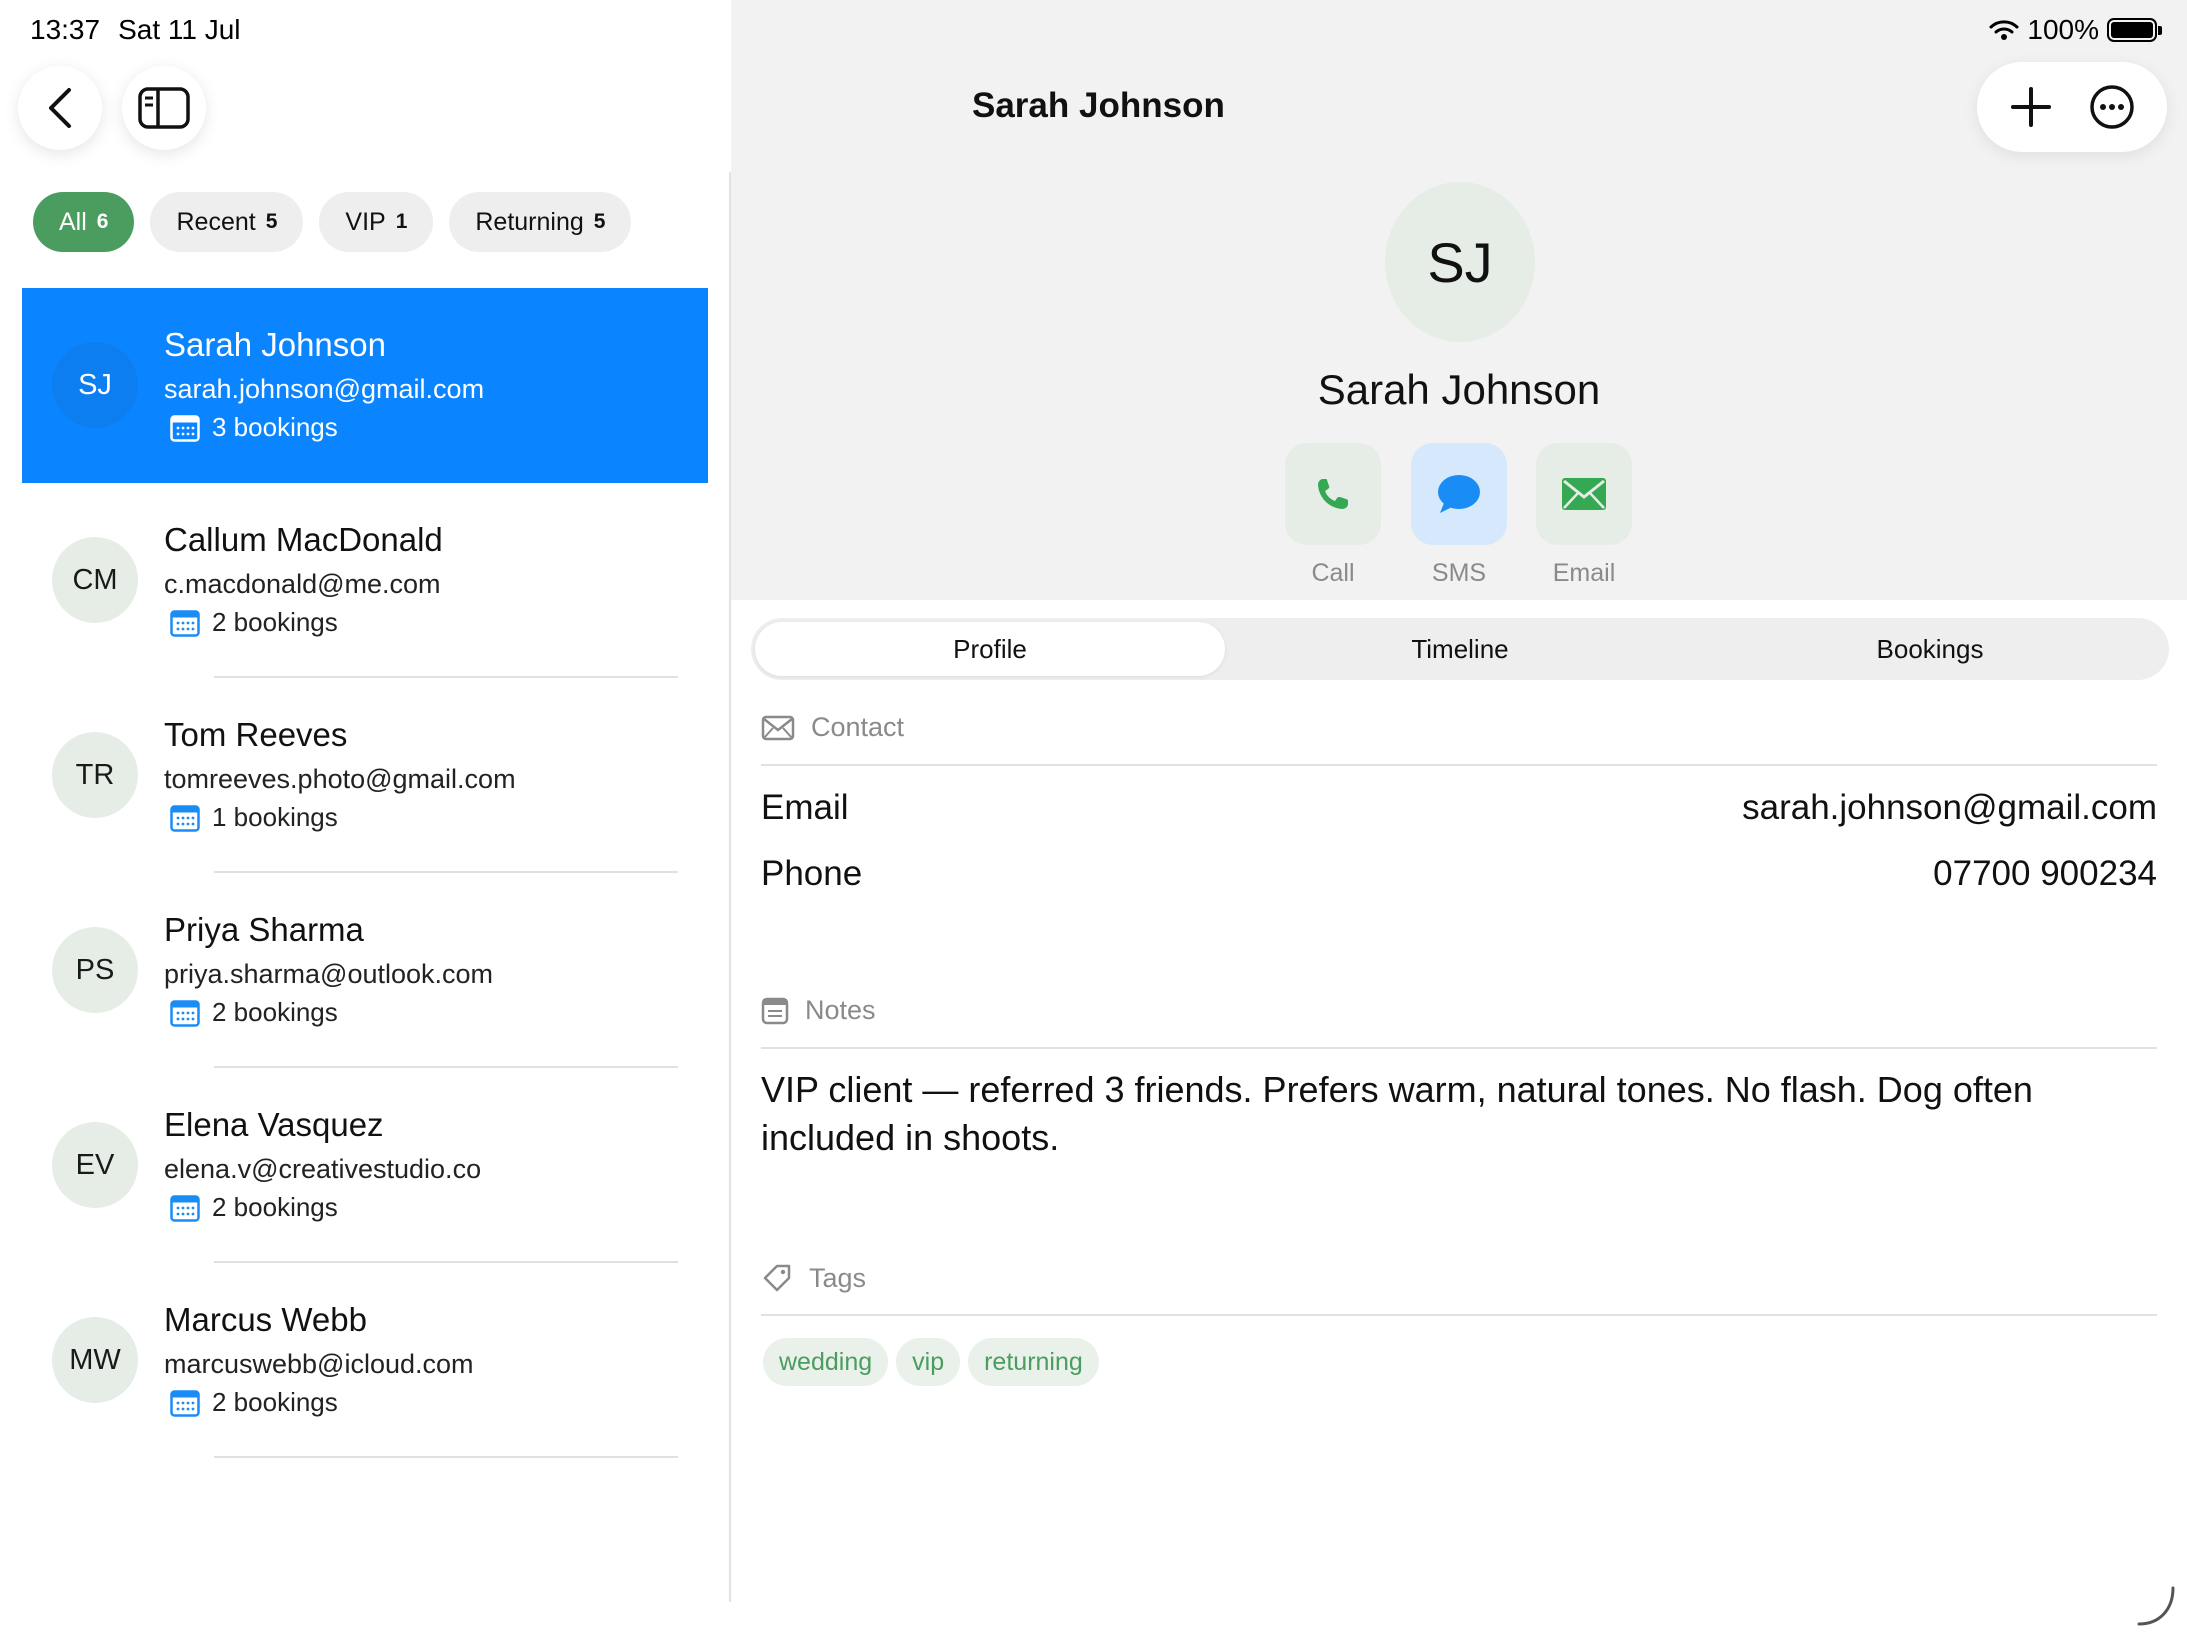  I want to click on notes-heading: Notes, so click(840, 1010).